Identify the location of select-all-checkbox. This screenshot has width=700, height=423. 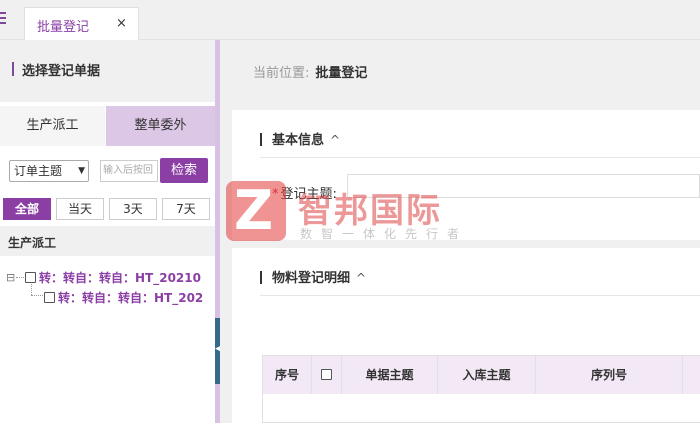
(326, 374).